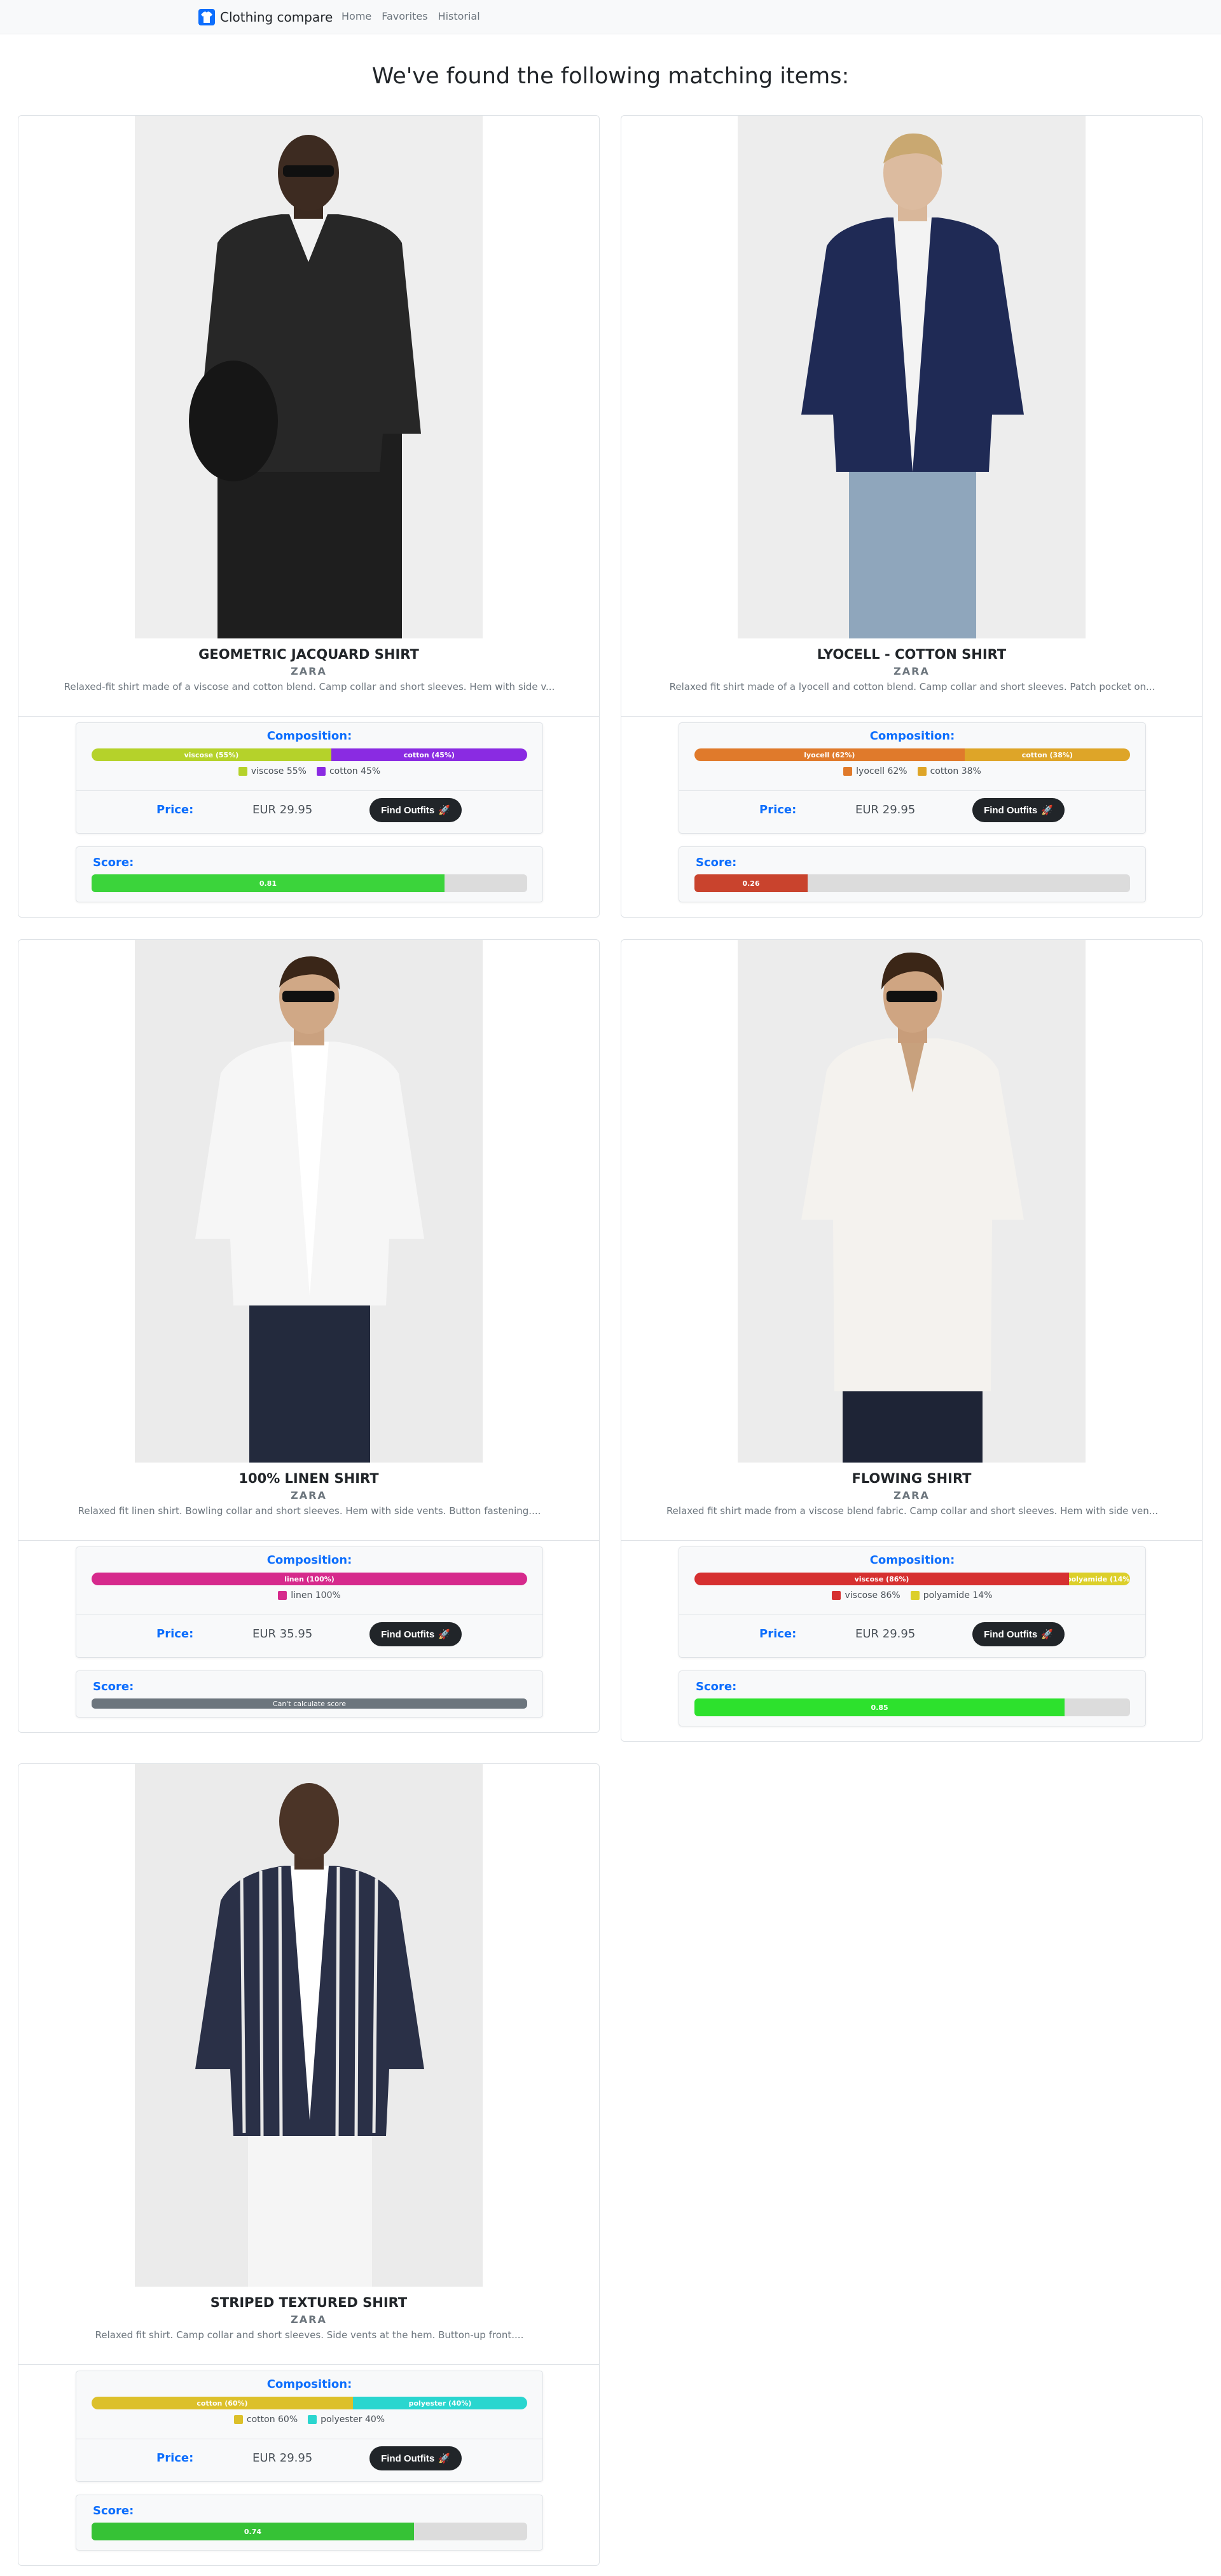  What do you see at coordinates (440, 2403) in the screenshot?
I see `composition-segment: polyester (40%)` at bounding box center [440, 2403].